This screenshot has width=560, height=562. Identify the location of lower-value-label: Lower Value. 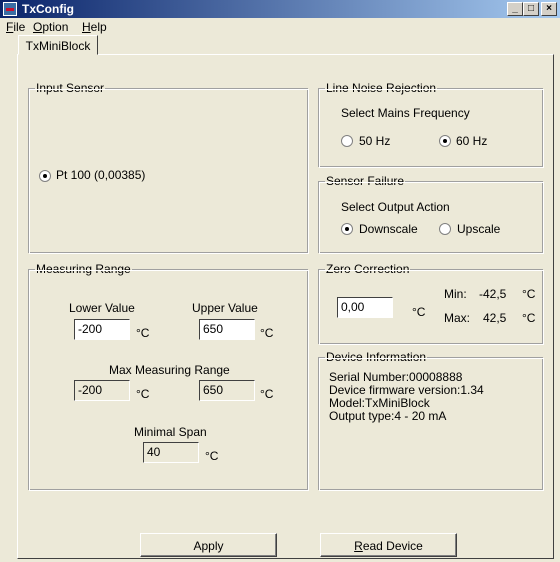
(102, 308).